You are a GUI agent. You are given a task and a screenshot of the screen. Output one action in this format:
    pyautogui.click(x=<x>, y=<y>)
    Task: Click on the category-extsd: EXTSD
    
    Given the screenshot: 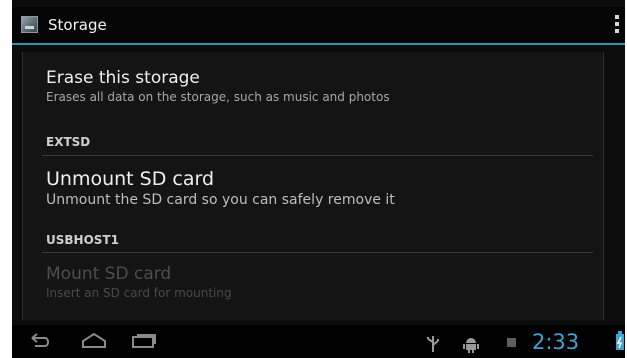 What is the action you would take?
    pyautogui.click(x=68, y=142)
    